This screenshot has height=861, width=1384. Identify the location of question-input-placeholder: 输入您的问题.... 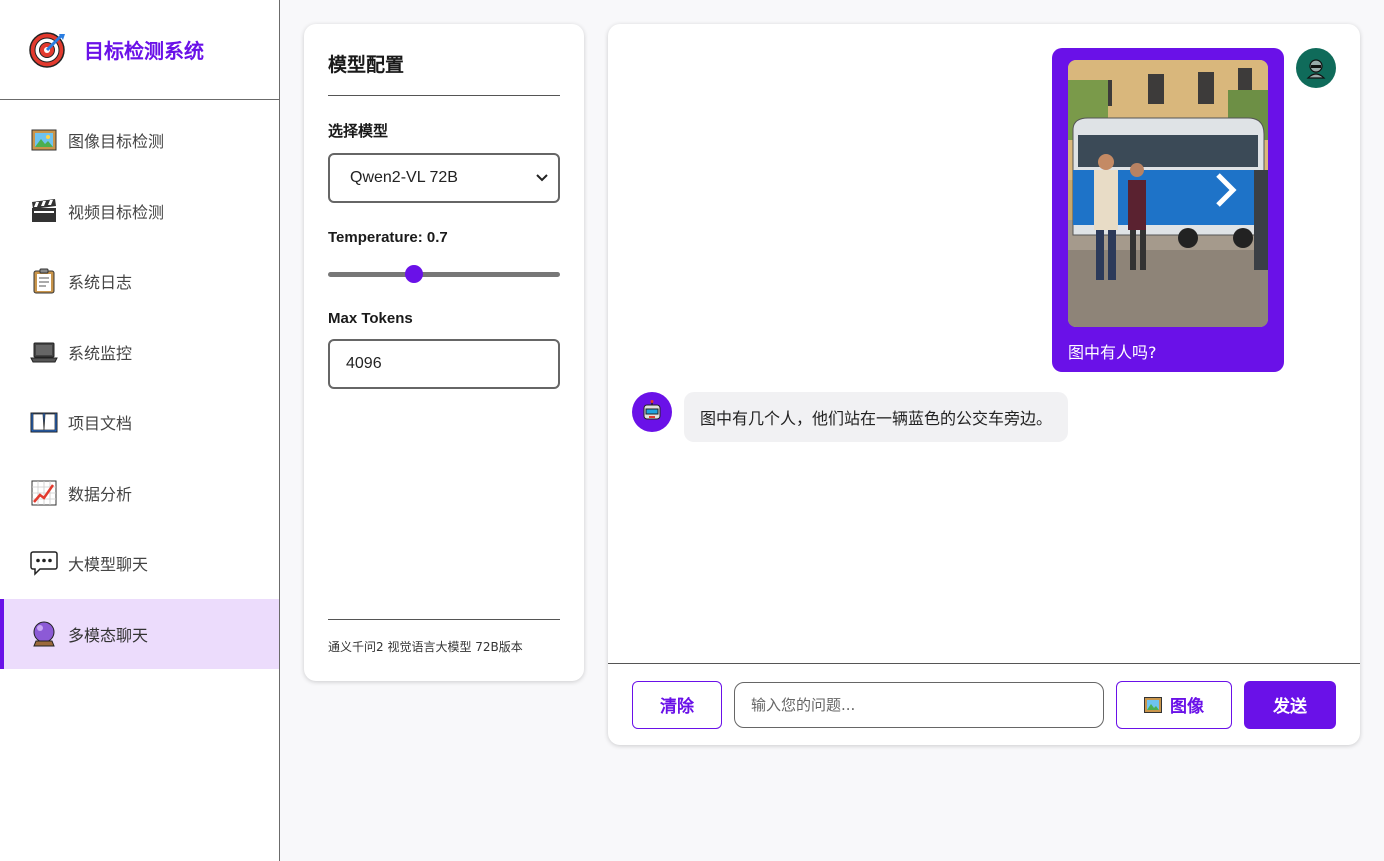
(803, 705).